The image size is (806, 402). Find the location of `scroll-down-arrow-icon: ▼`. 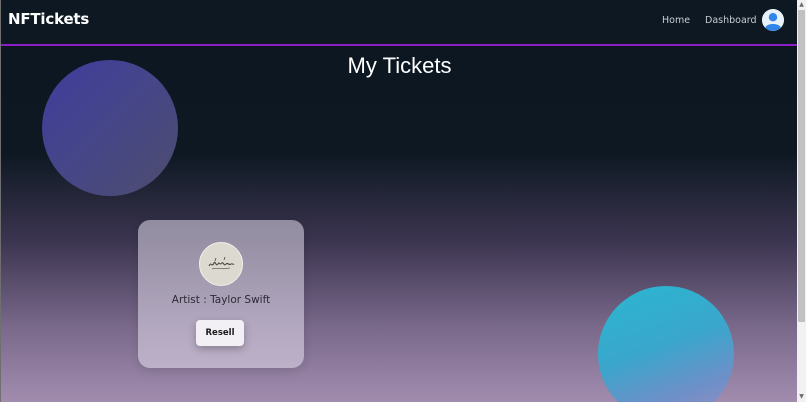

scroll-down-arrow-icon: ▼ is located at coordinates (801, 397).